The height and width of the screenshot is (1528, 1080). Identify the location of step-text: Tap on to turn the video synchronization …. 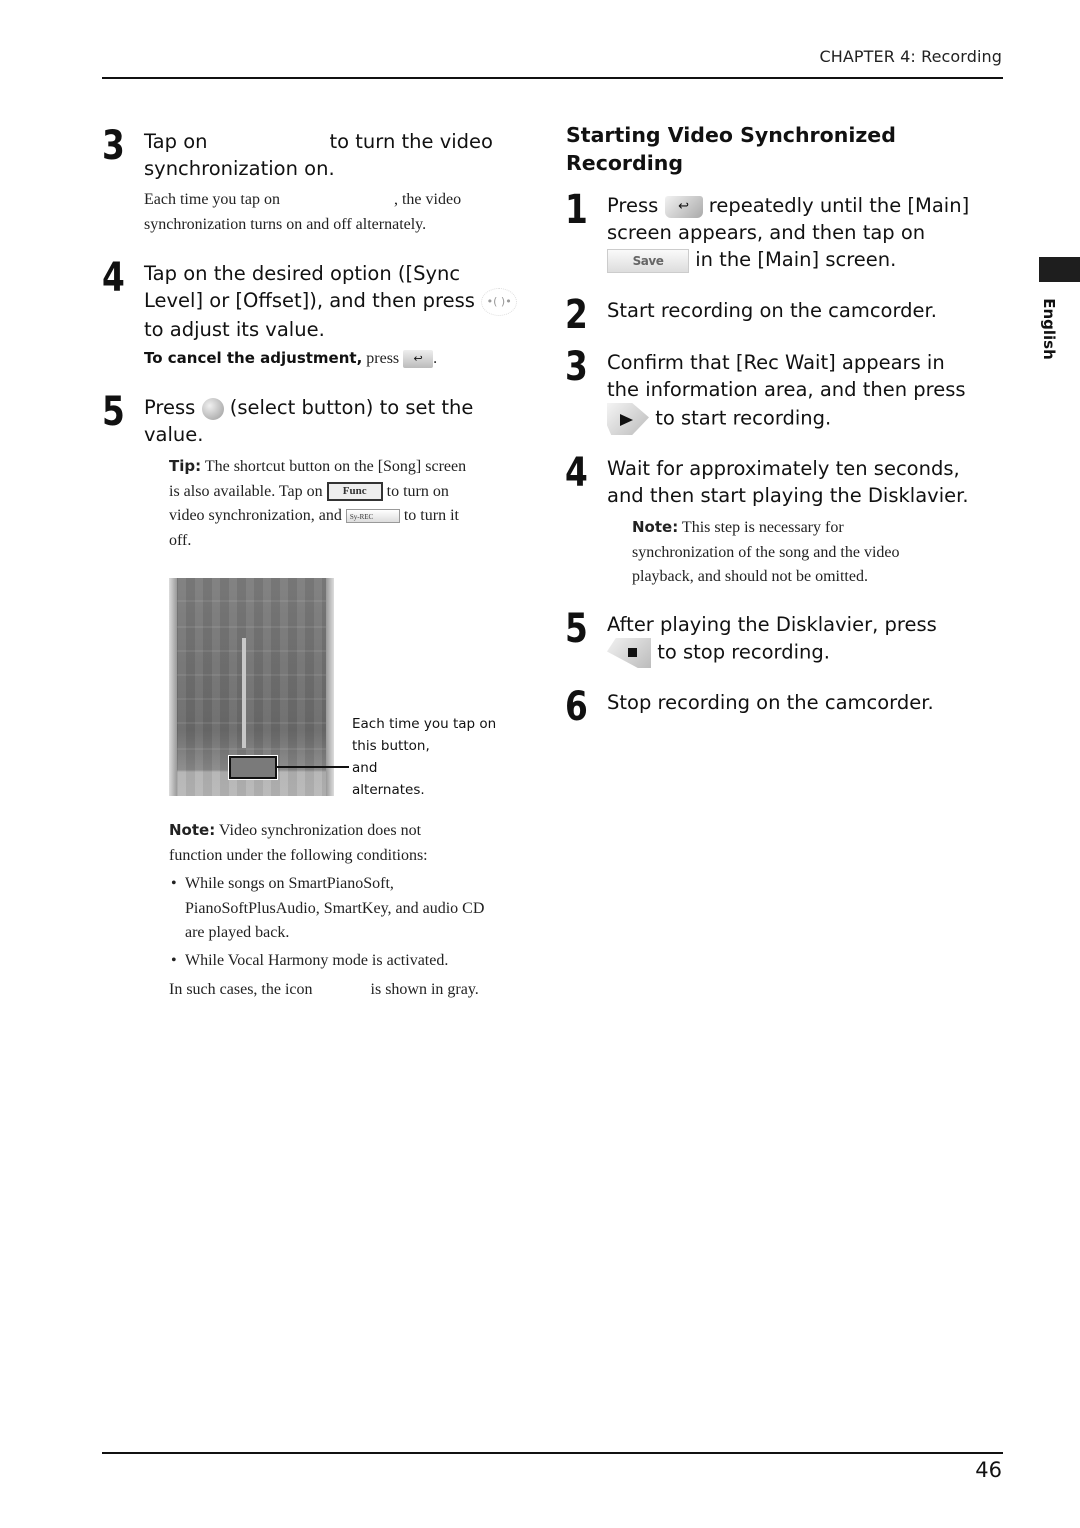
(318, 155).